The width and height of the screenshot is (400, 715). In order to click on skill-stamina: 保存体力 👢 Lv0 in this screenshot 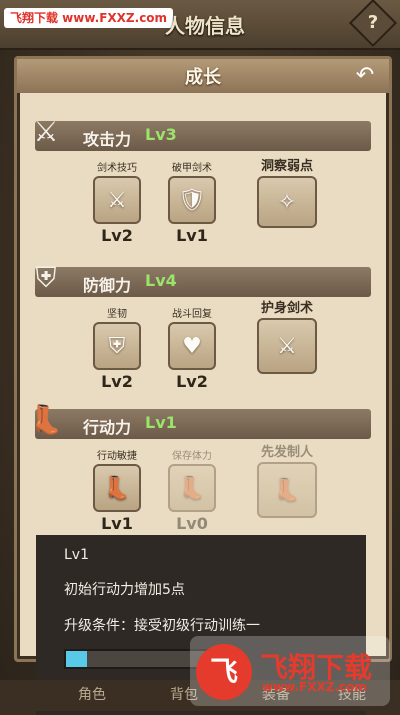, I will do `click(192, 490)`.